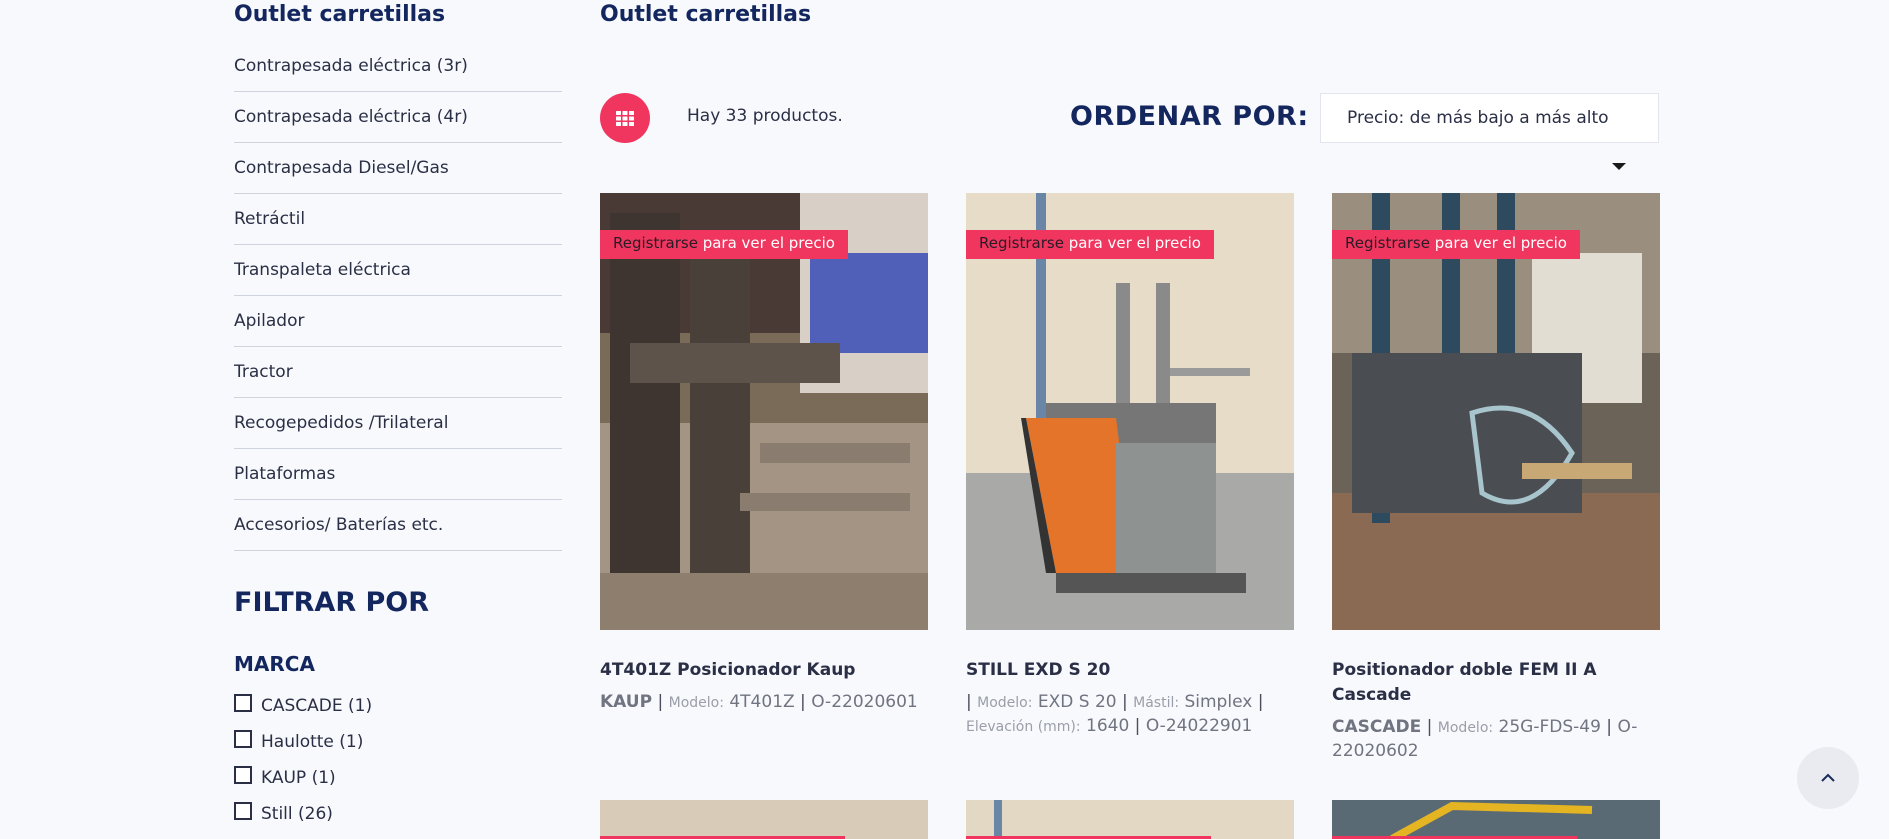  Describe the element at coordinates (317, 706) in the screenshot. I see `brand-filter-label: CASCADE (1)` at that location.